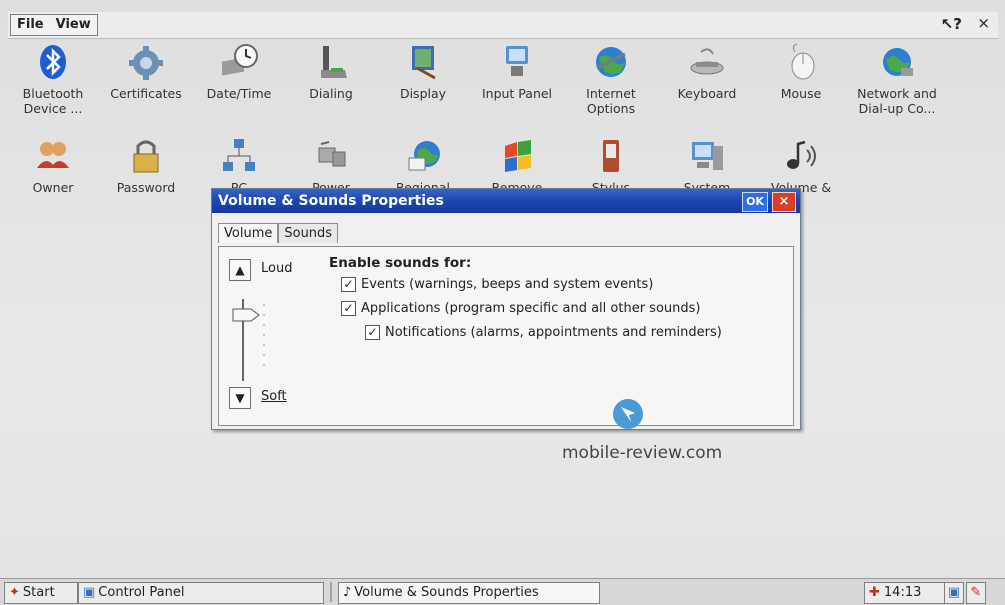 This screenshot has width=1005, height=605. I want to click on music-note-icon, so click(801, 156).